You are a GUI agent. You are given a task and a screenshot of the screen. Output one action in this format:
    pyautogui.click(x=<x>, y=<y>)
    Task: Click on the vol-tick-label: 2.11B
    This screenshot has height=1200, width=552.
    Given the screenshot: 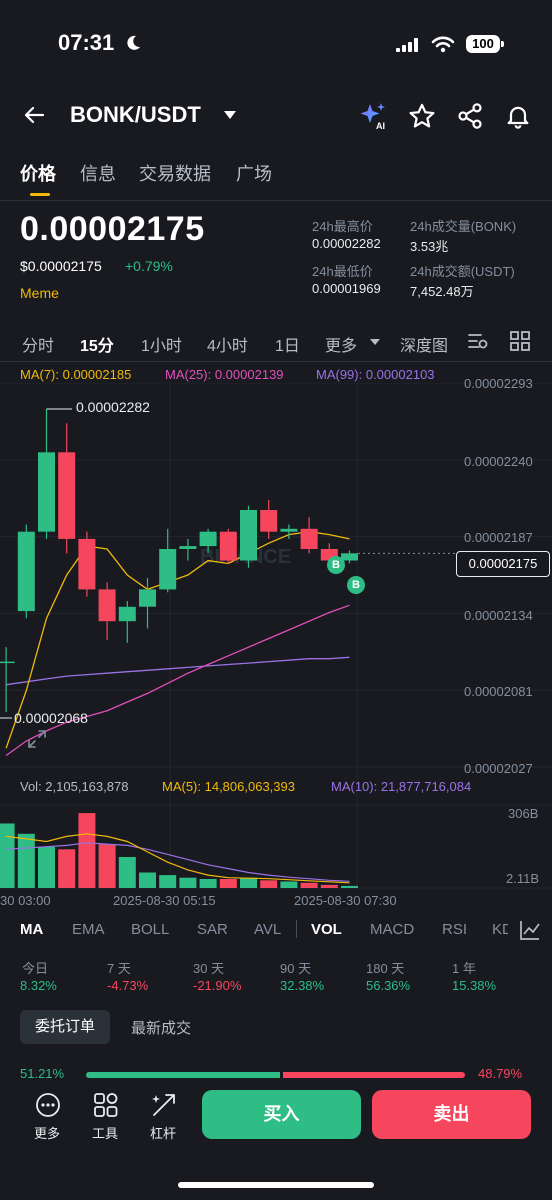 What is the action you would take?
    pyautogui.click(x=523, y=878)
    